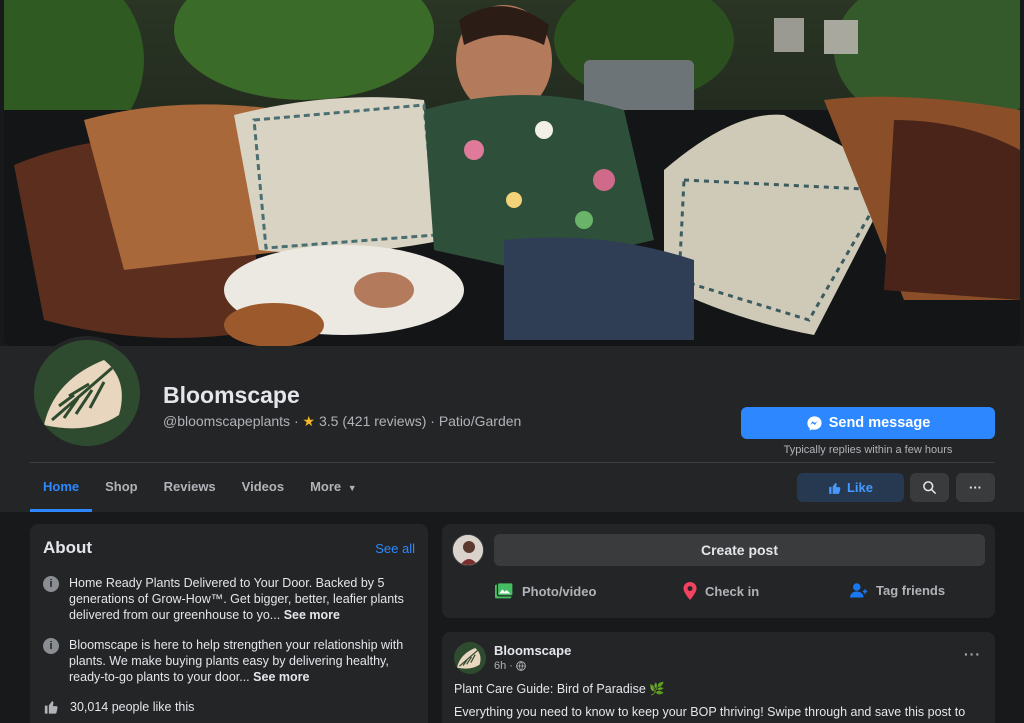 This screenshot has height=723, width=1024. Describe the element at coordinates (352, 488) in the screenshot. I see `caret-down-icon: ▼` at that location.